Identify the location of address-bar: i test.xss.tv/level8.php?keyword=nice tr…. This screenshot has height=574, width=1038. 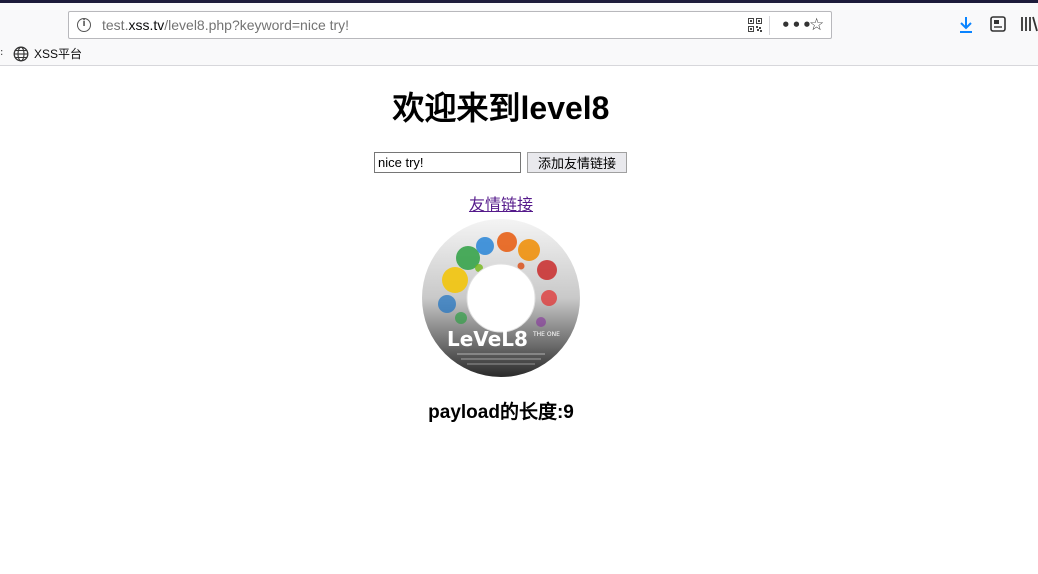
(450, 25).